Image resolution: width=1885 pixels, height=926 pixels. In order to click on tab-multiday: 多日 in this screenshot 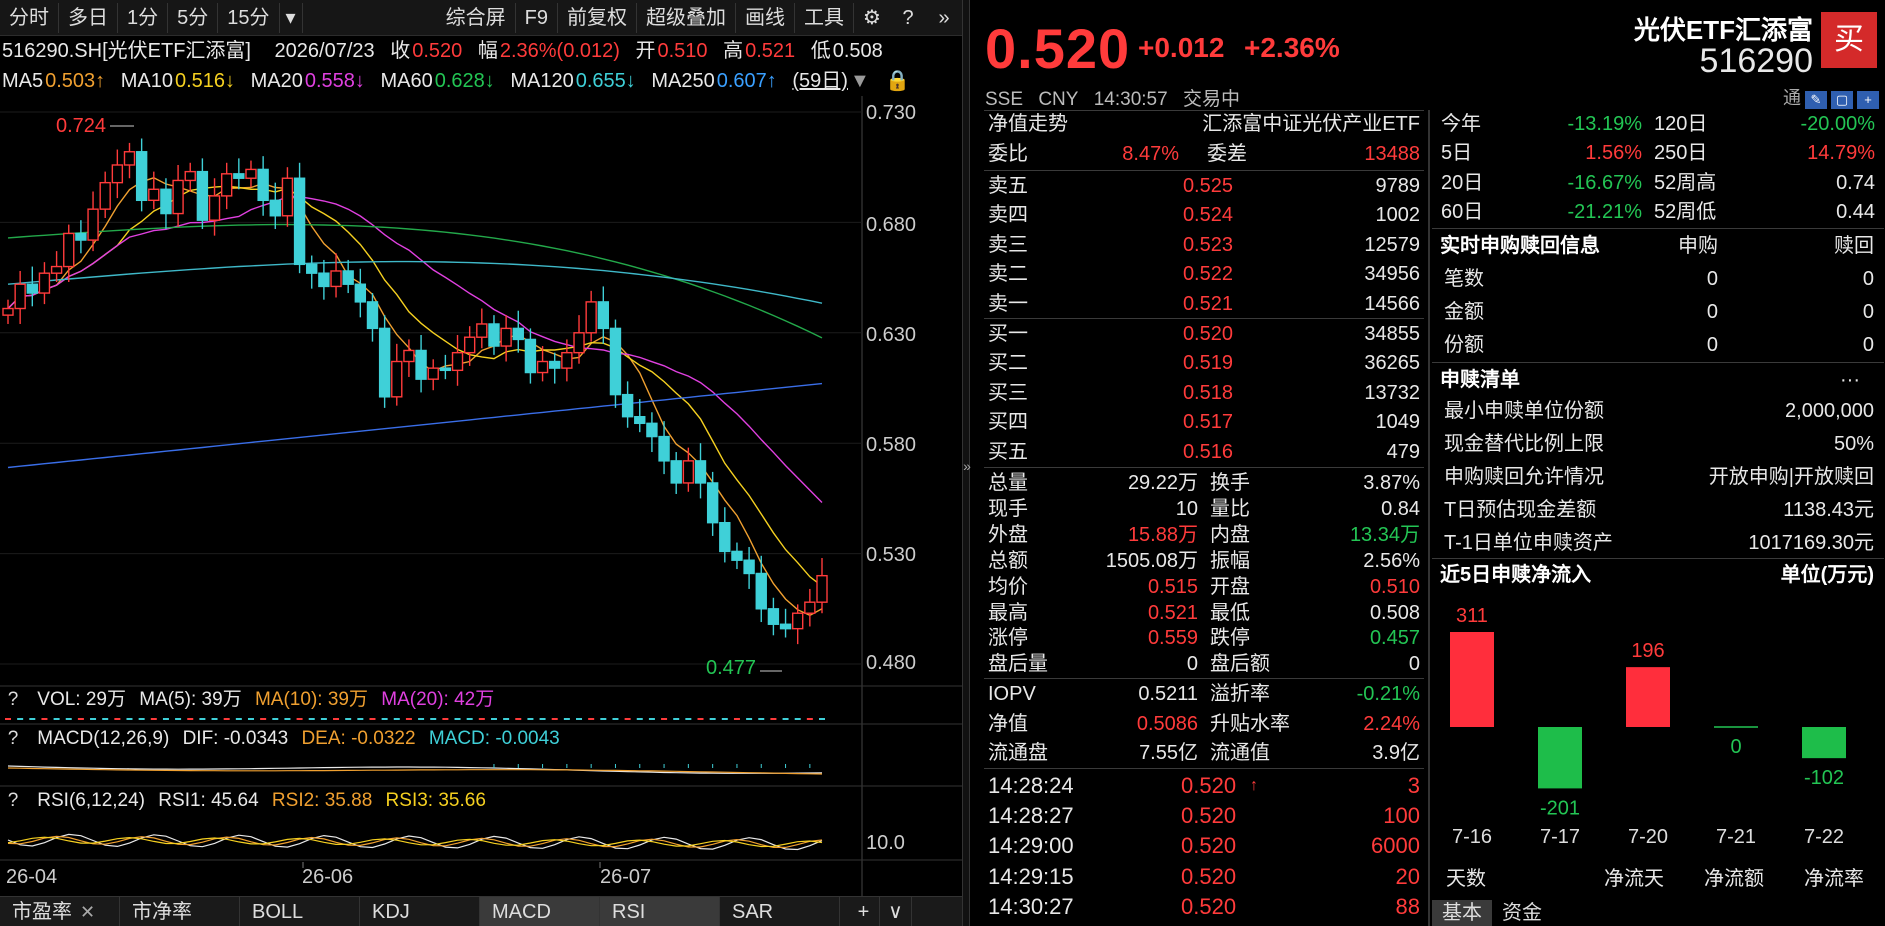, I will do `click(88, 17)`.